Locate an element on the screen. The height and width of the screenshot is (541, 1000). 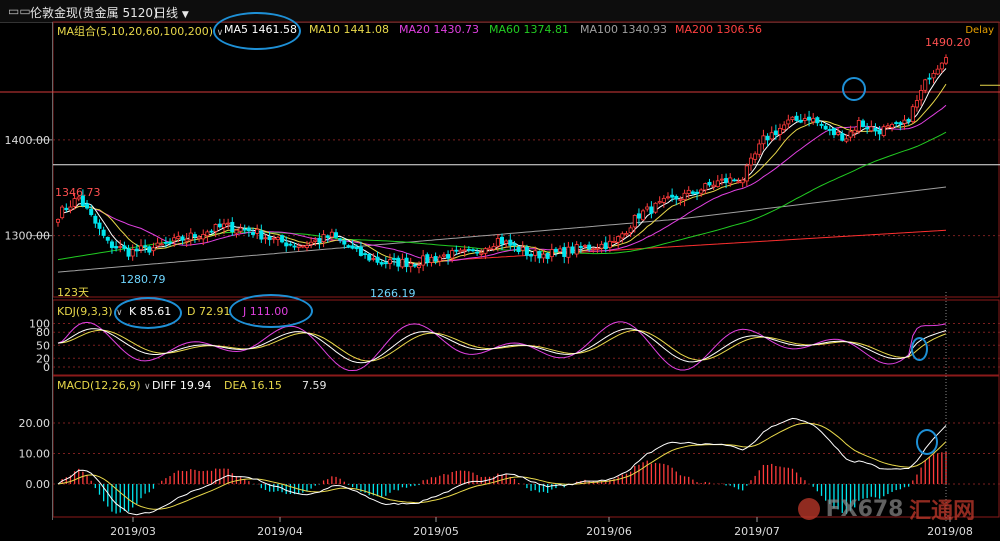
macd-dea-value: DEA 16.15 is located at coordinates (253, 385).